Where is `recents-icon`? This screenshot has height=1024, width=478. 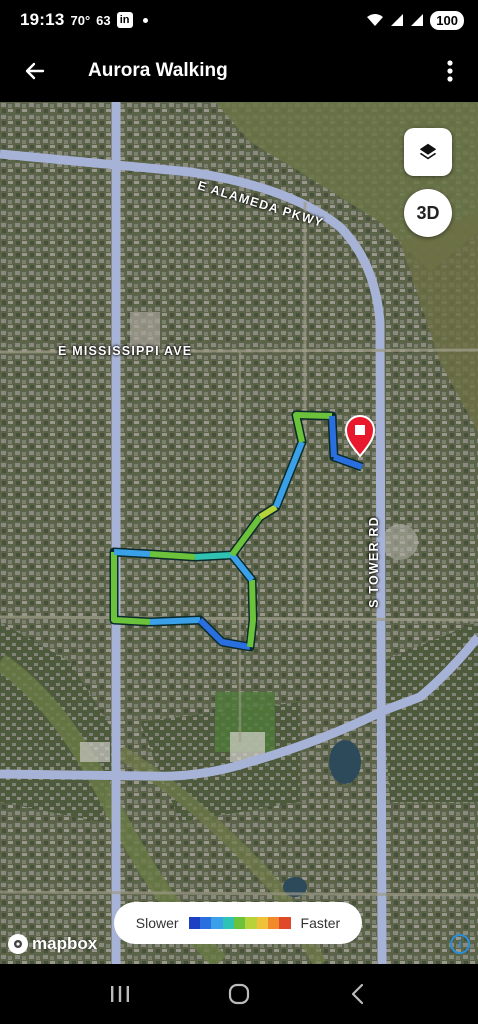
recents-icon is located at coordinates (119, 994).